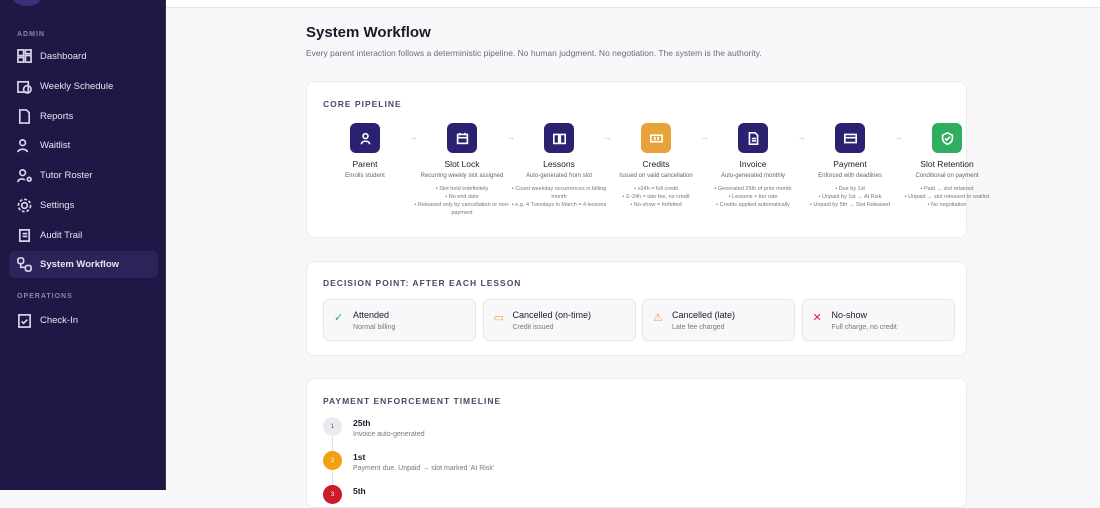 This screenshot has width=1100, height=508. What do you see at coordinates (462, 176) in the screenshot?
I see `step-desc: Recurring weekly slot assigned` at bounding box center [462, 176].